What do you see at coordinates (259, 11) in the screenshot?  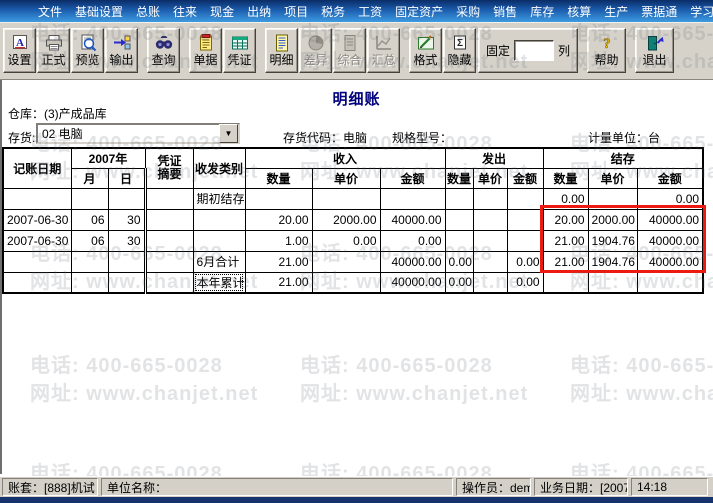 I see `menu-item-cashier: 出纳` at bounding box center [259, 11].